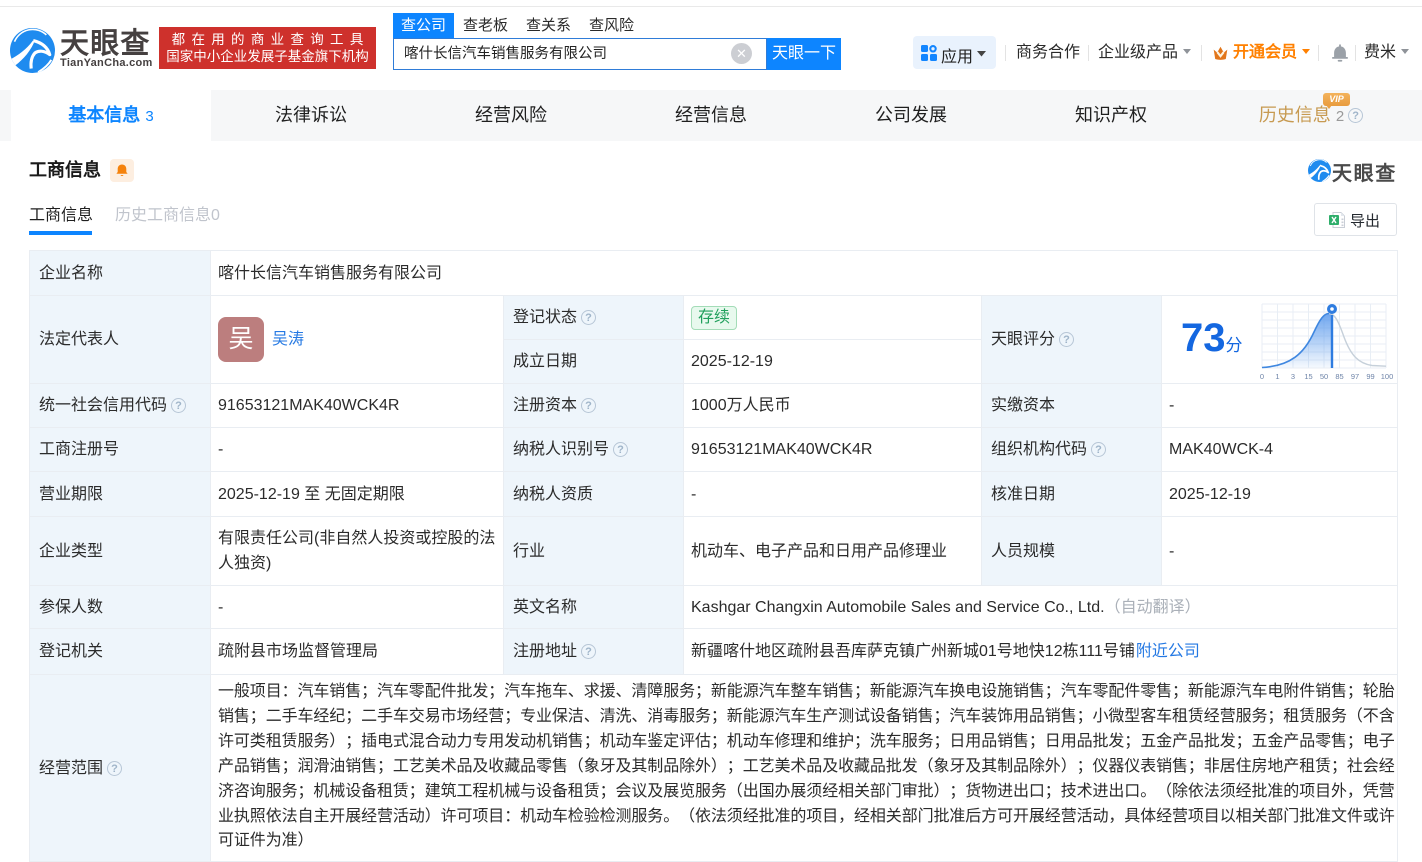 This screenshot has width=1422, height=862. What do you see at coordinates (1387, 376) in the screenshot?
I see `svg-text: 100` at bounding box center [1387, 376].